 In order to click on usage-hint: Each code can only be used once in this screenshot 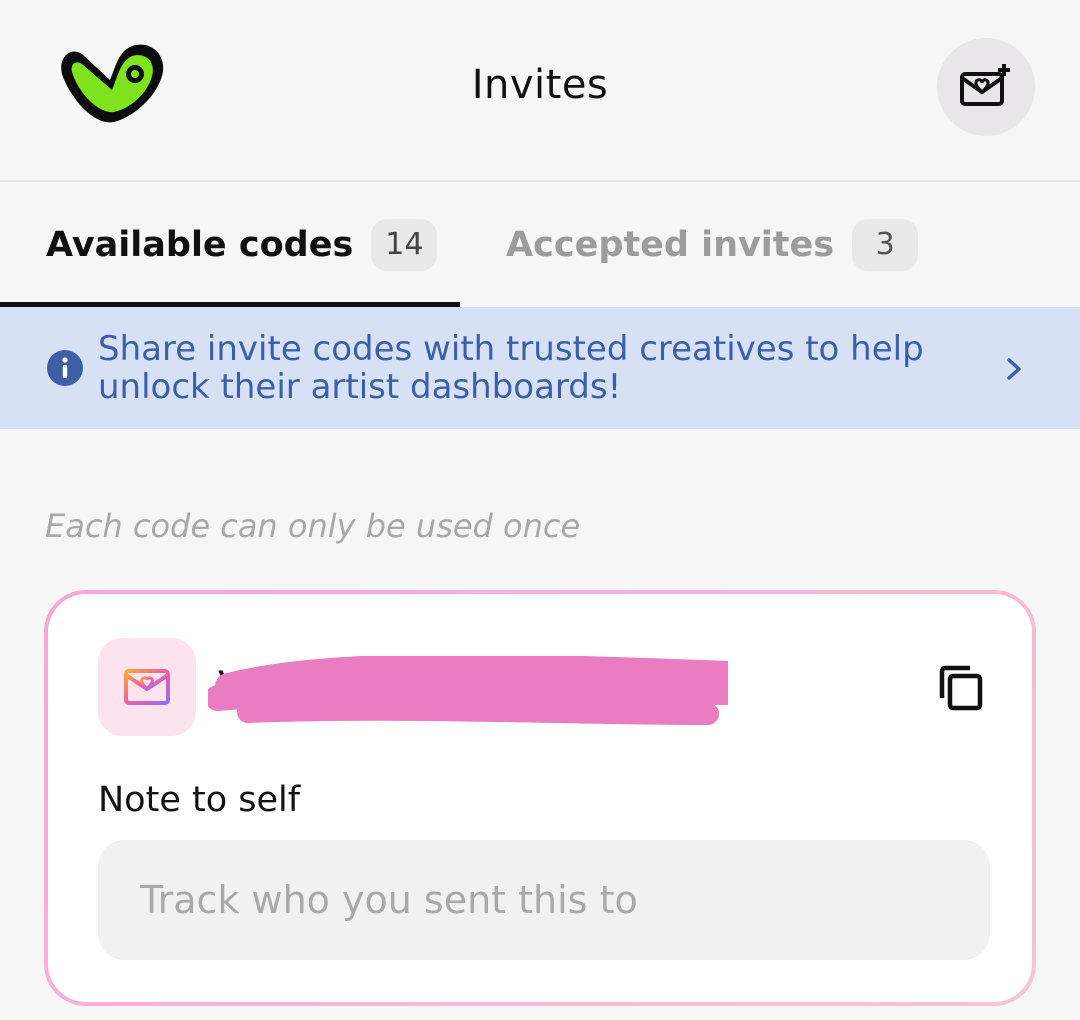, I will do `click(313, 526)`.